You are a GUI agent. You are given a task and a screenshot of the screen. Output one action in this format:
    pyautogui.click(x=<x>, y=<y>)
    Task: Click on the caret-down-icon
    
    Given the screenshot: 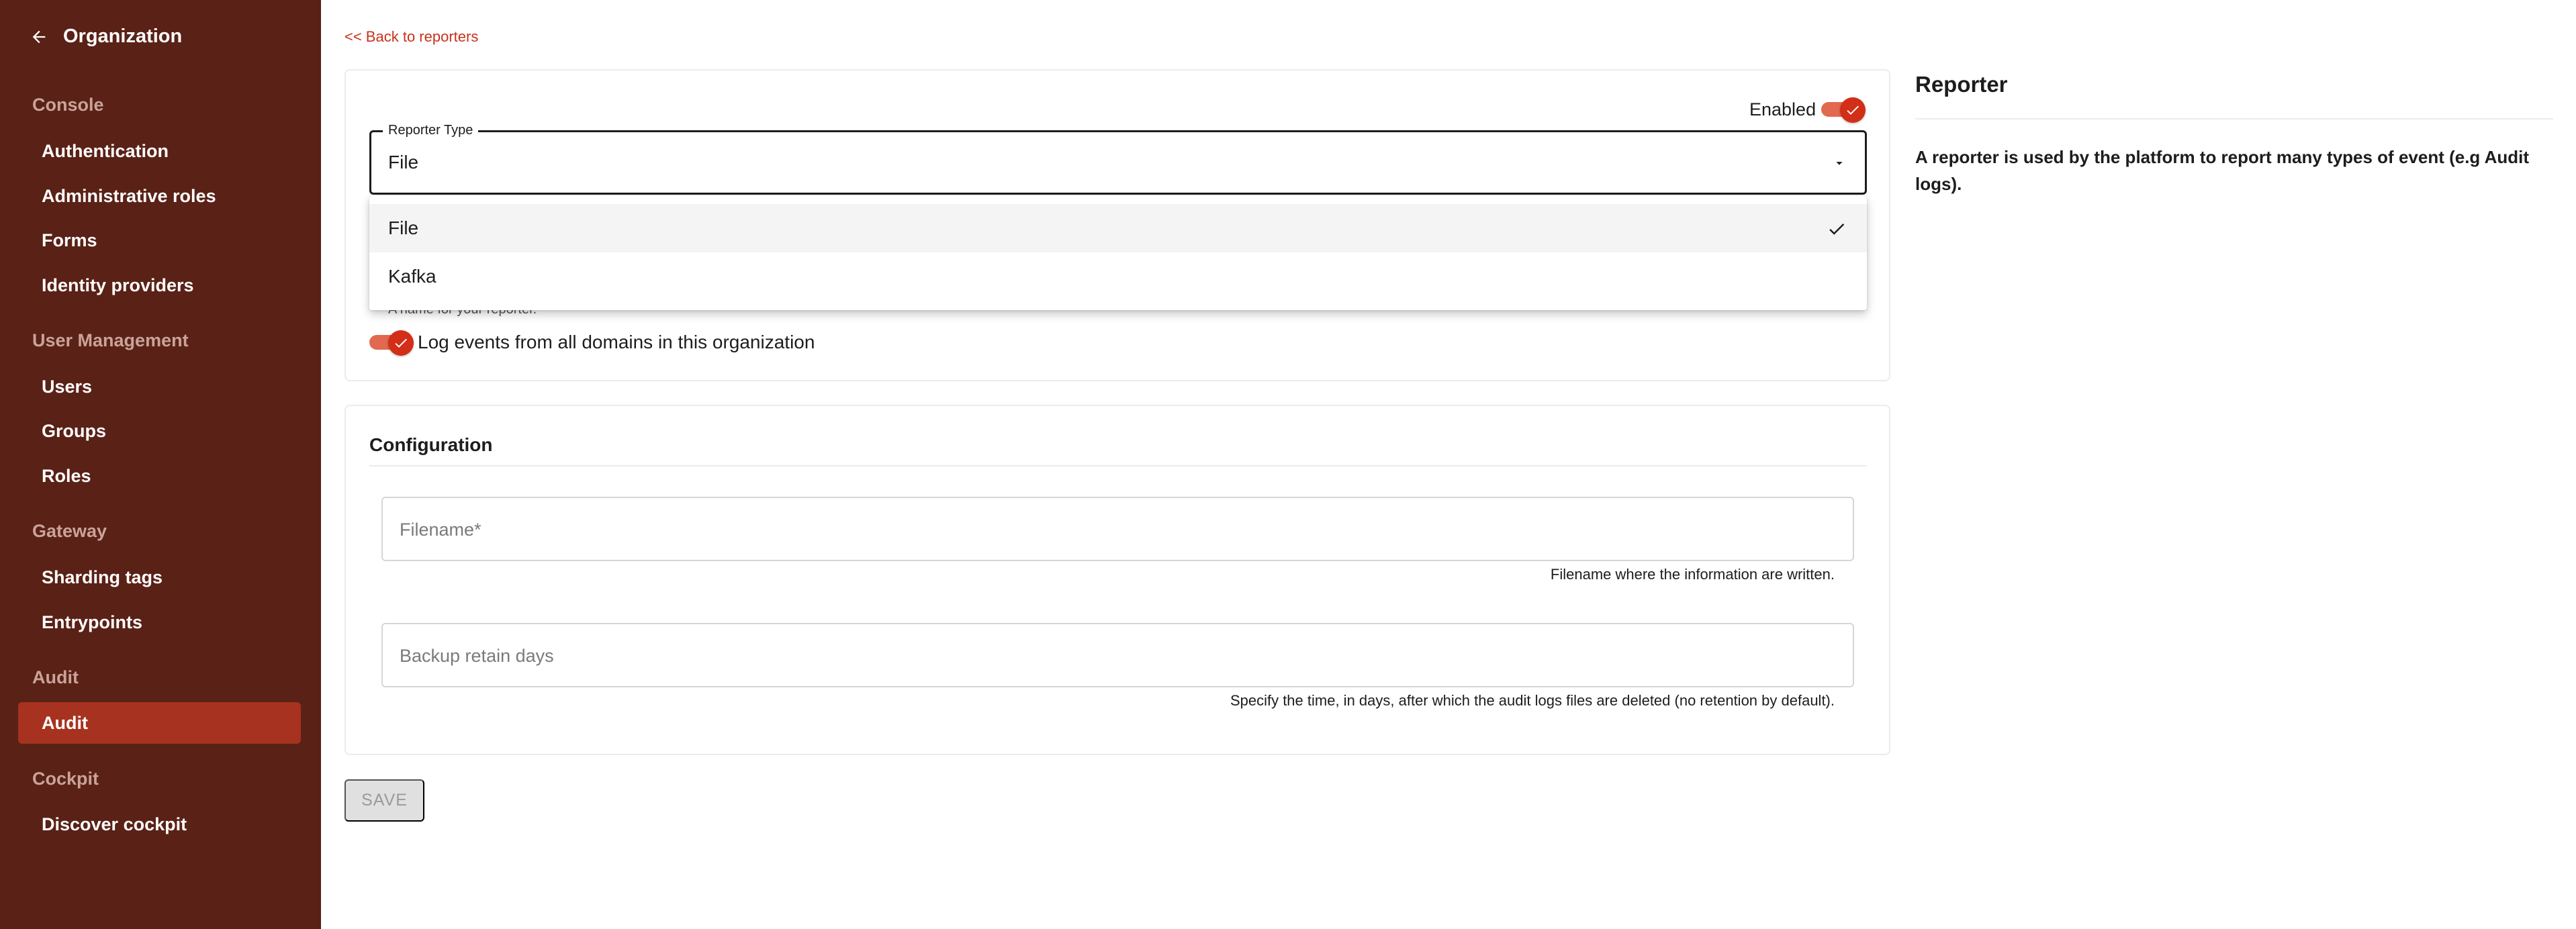 What is the action you would take?
    pyautogui.click(x=1839, y=163)
    